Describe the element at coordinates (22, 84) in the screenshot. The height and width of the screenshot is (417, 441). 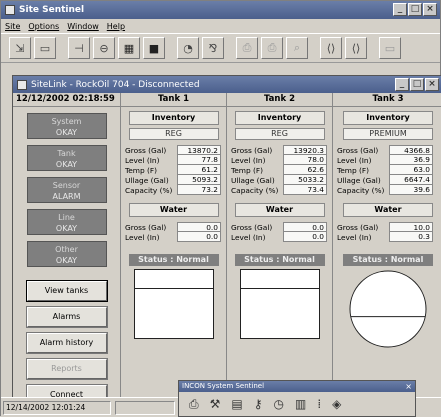
I see `window-icon` at that location.